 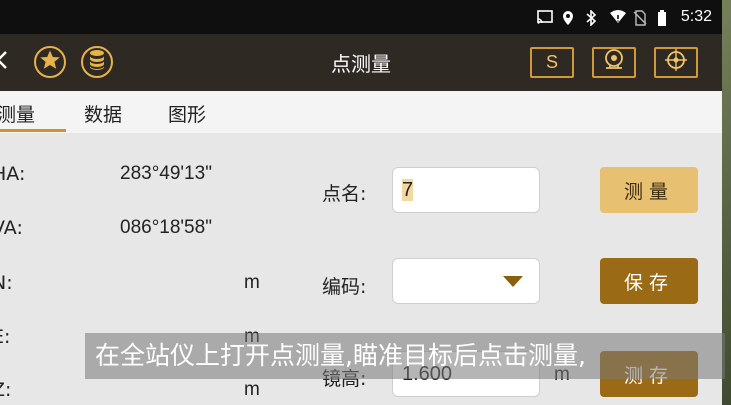 I want to click on target-button, so click(x=676, y=62).